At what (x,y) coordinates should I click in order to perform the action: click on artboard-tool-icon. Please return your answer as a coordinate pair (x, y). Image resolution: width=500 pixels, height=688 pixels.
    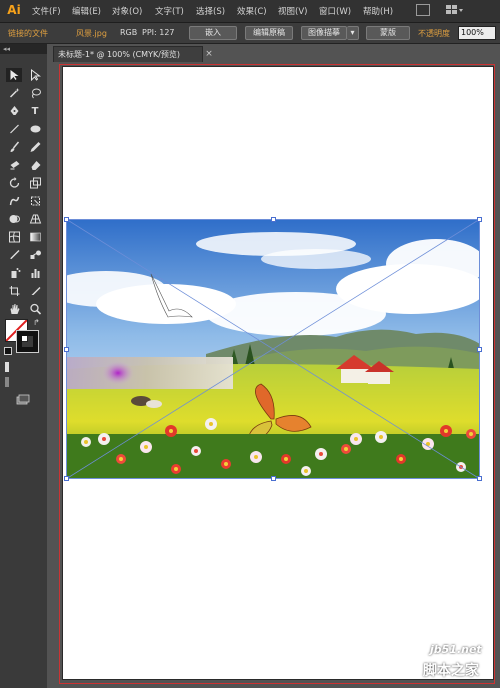
    Looking at the image, I should click on (14, 291).